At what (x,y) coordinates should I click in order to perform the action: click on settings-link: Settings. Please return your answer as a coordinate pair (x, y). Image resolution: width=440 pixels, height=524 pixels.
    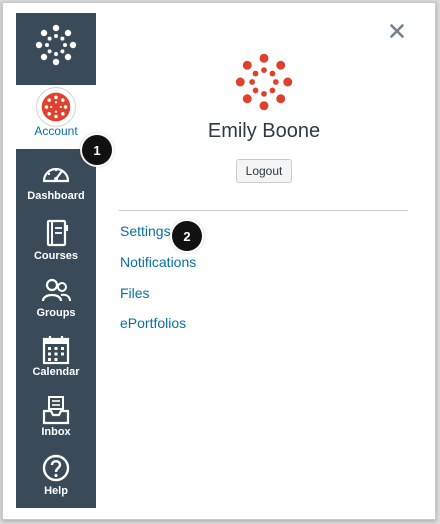
    Looking at the image, I should click on (145, 231).